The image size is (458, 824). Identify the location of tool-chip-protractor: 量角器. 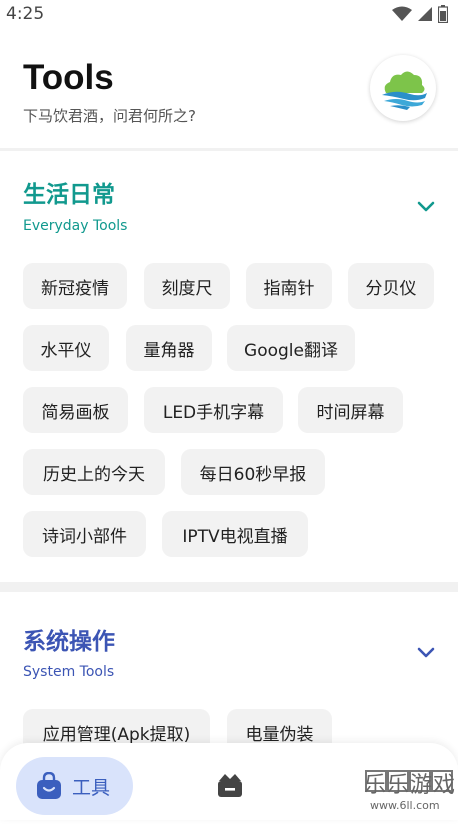
(169, 348).